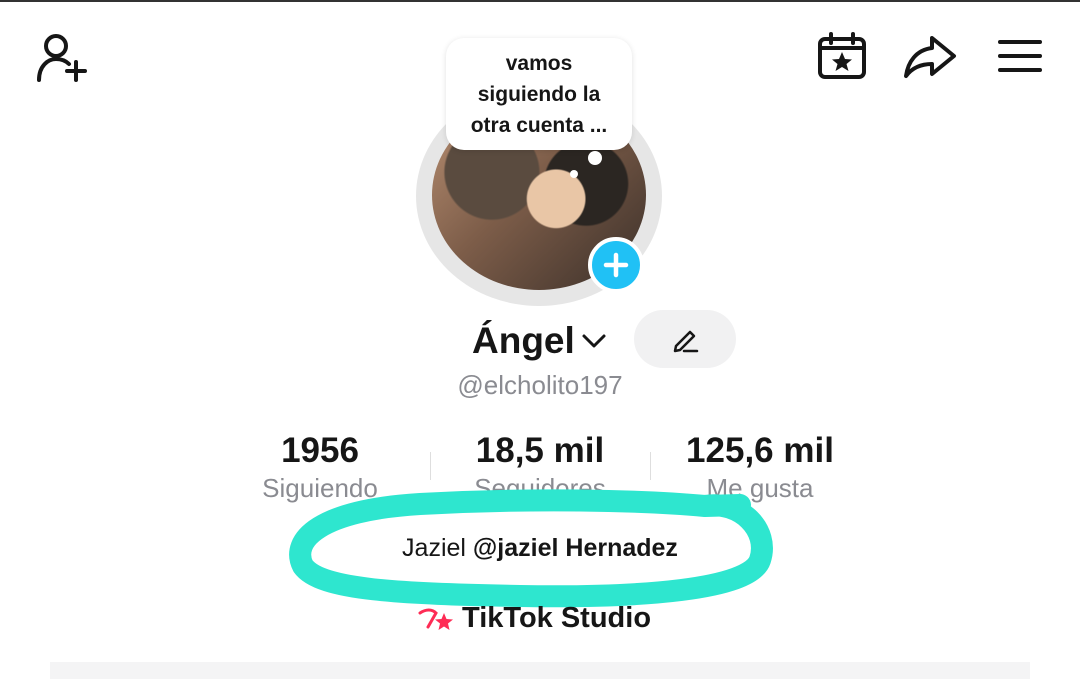 The image size is (1080, 679). Describe the element at coordinates (434, 548) in the screenshot. I see `bio-name: Jaziel` at that location.